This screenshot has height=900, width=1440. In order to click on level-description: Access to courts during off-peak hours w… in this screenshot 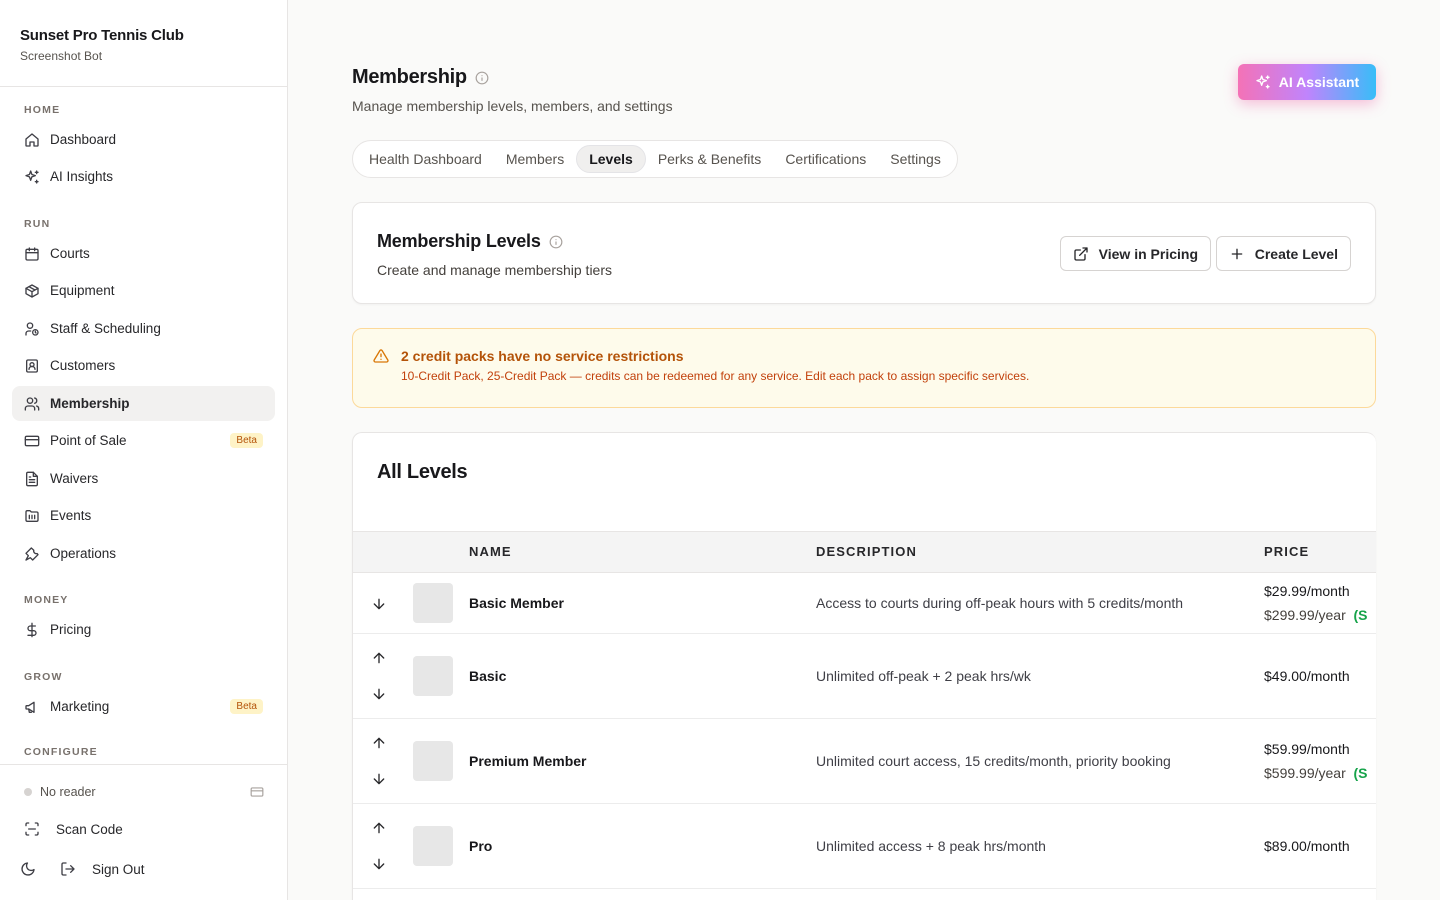, I will do `click(1000, 603)`.